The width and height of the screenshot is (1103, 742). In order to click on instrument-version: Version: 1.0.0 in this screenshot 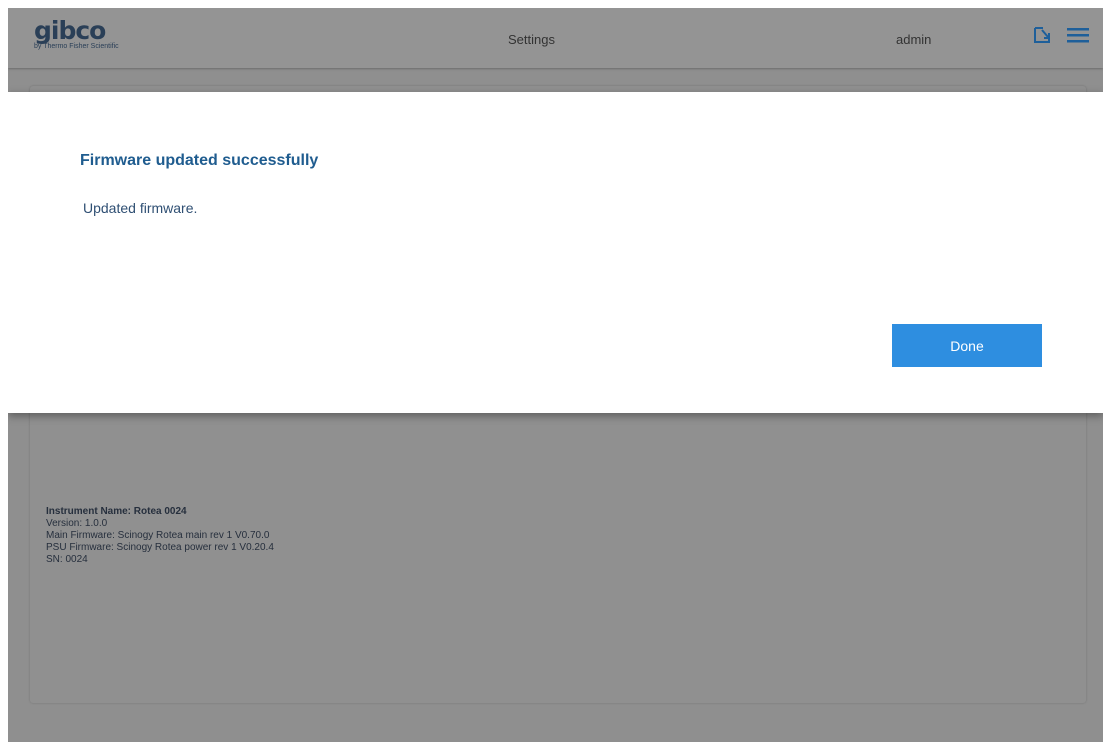, I will do `click(77, 523)`.